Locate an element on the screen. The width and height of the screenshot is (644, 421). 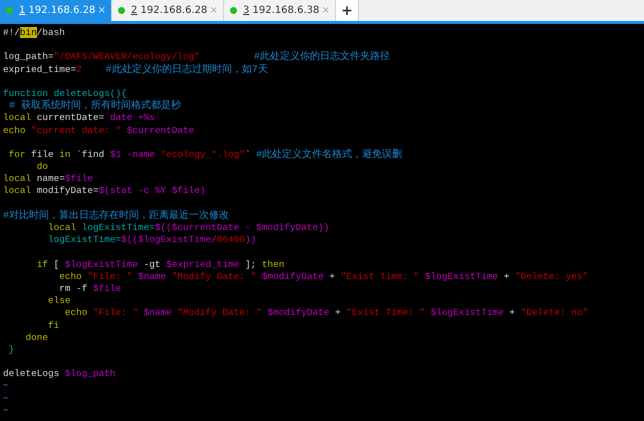
code-line: done is located at coordinates (36, 338).